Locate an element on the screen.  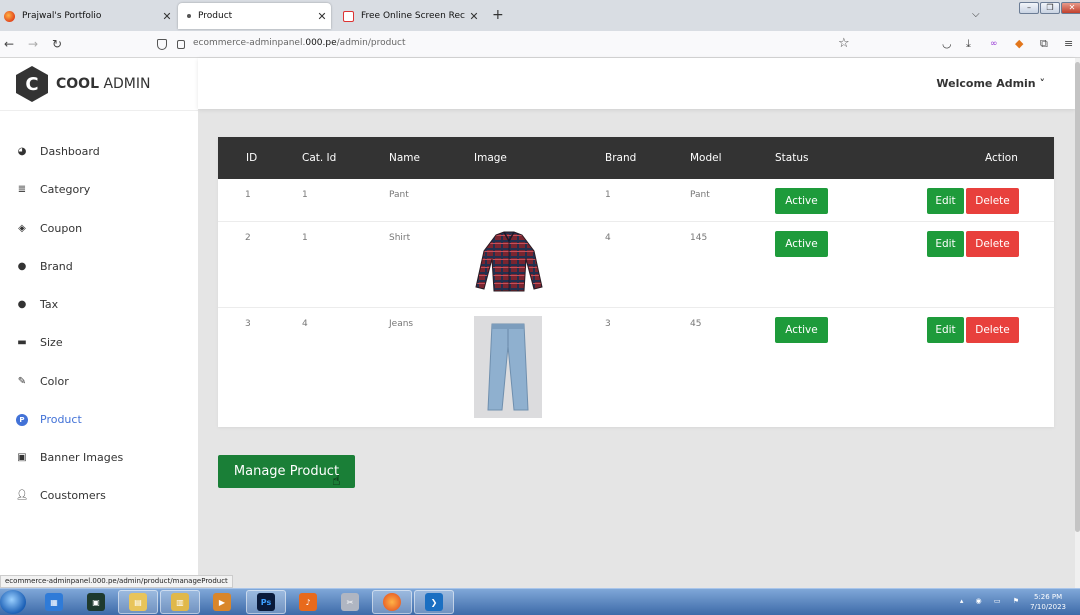
pocket-icon: ◡ is located at coordinates (947, 43).